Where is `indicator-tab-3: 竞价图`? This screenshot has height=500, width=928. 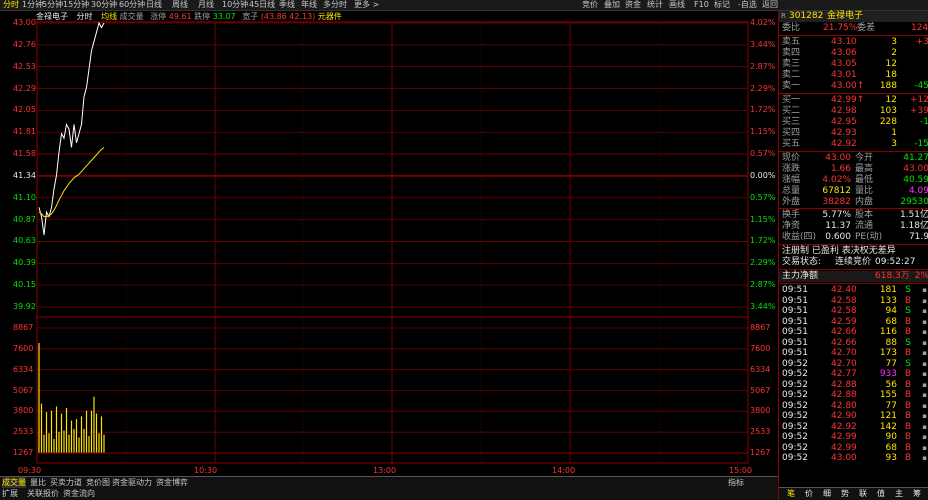
indicator-tab-3: 竞价图 is located at coordinates (98, 482).